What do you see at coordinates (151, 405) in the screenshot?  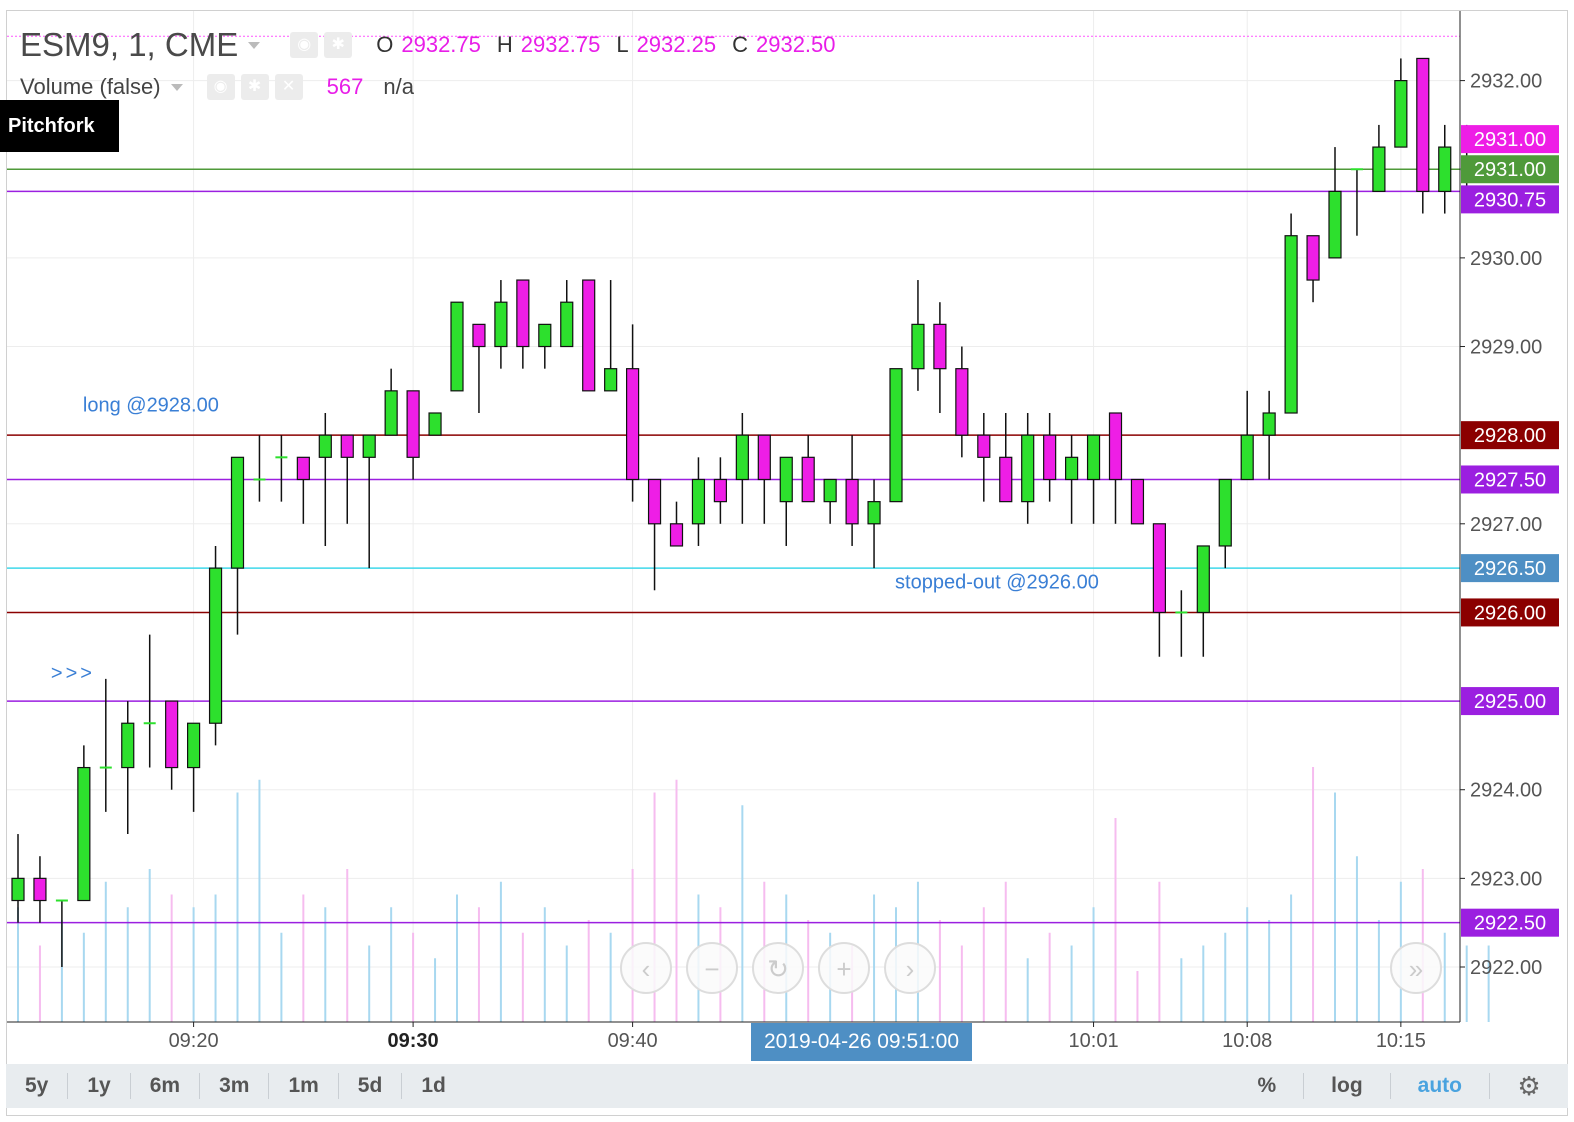 I see `chart-annotation: long @2928.00` at bounding box center [151, 405].